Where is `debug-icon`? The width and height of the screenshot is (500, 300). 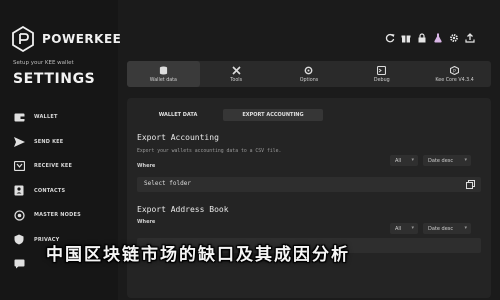 debug-icon is located at coordinates (382, 70).